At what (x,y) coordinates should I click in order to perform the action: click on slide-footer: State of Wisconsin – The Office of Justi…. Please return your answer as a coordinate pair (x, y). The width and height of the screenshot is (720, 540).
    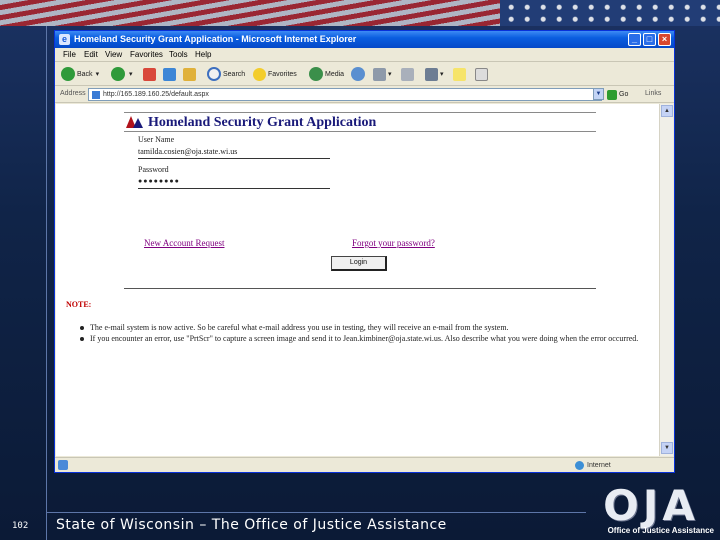
    Looking at the image, I should click on (251, 525).